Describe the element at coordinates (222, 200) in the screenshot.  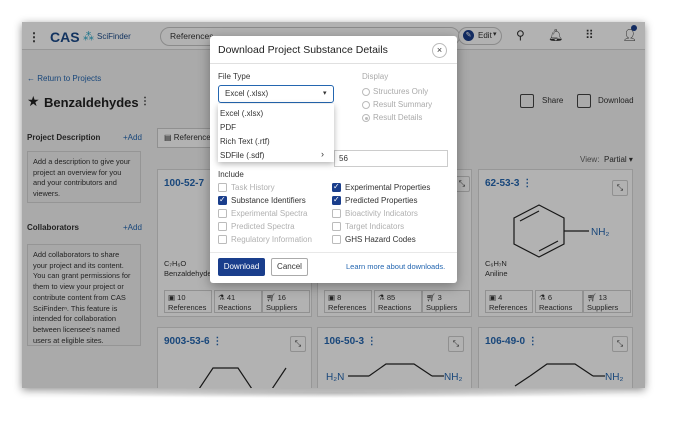
I see `checkbox-substance-identifiers` at that location.